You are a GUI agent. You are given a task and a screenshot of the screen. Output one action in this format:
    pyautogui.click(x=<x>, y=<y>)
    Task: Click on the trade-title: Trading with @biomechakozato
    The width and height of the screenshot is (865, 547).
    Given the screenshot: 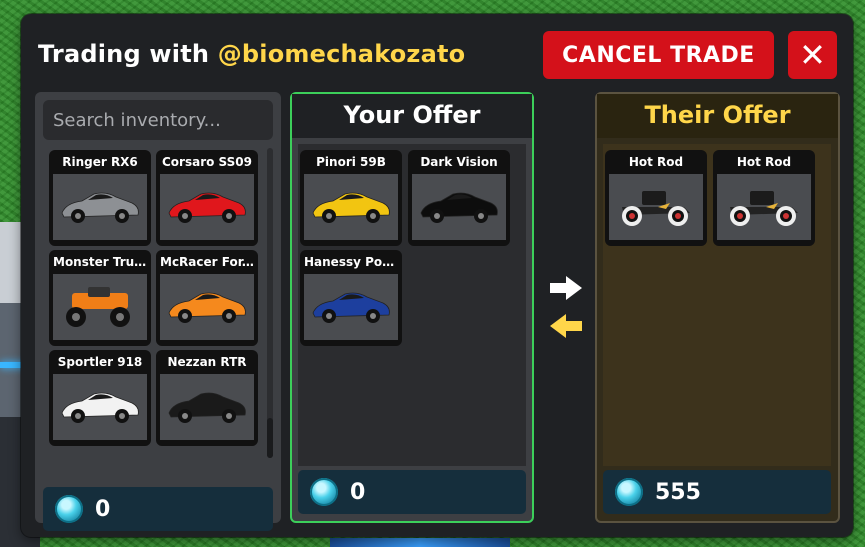 What is the action you would take?
    pyautogui.click(x=251, y=54)
    